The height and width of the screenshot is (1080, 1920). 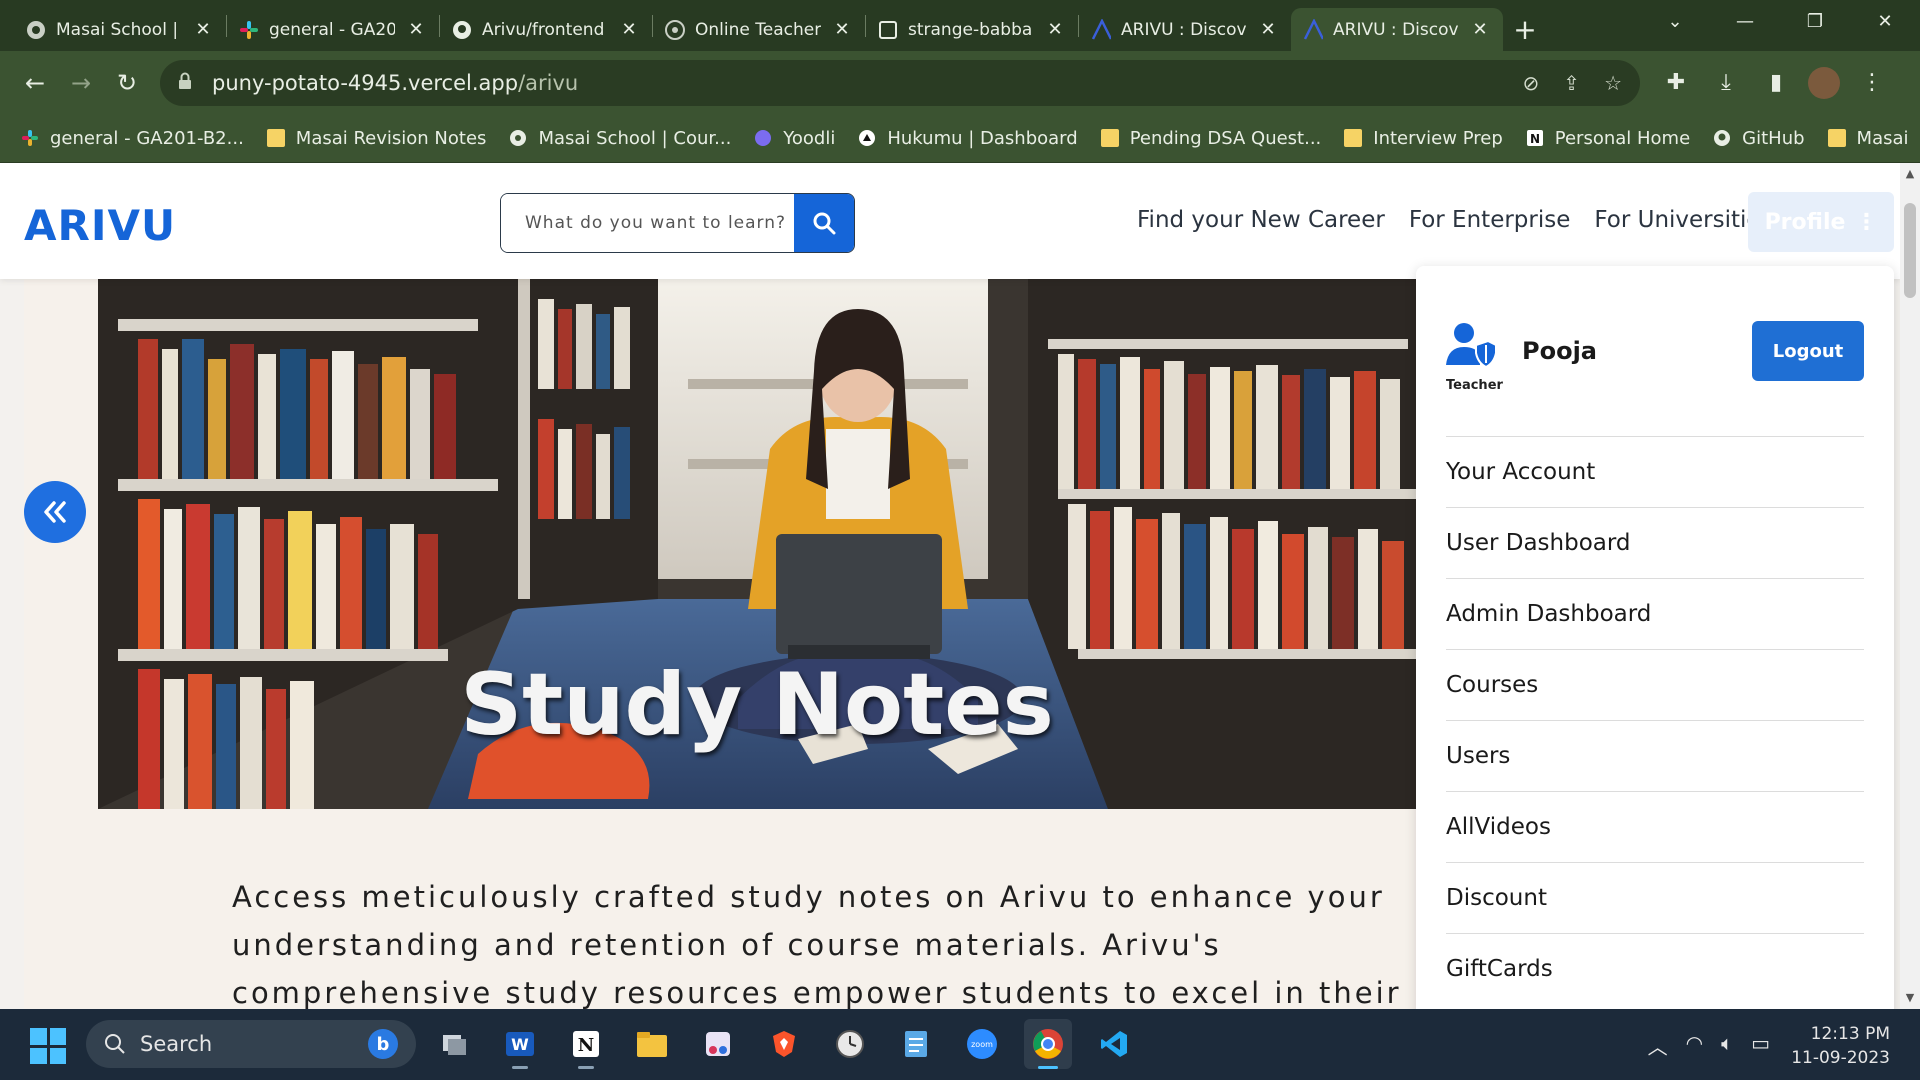 I want to click on bookmark-item: Interview Prep, so click(x=1423, y=138).